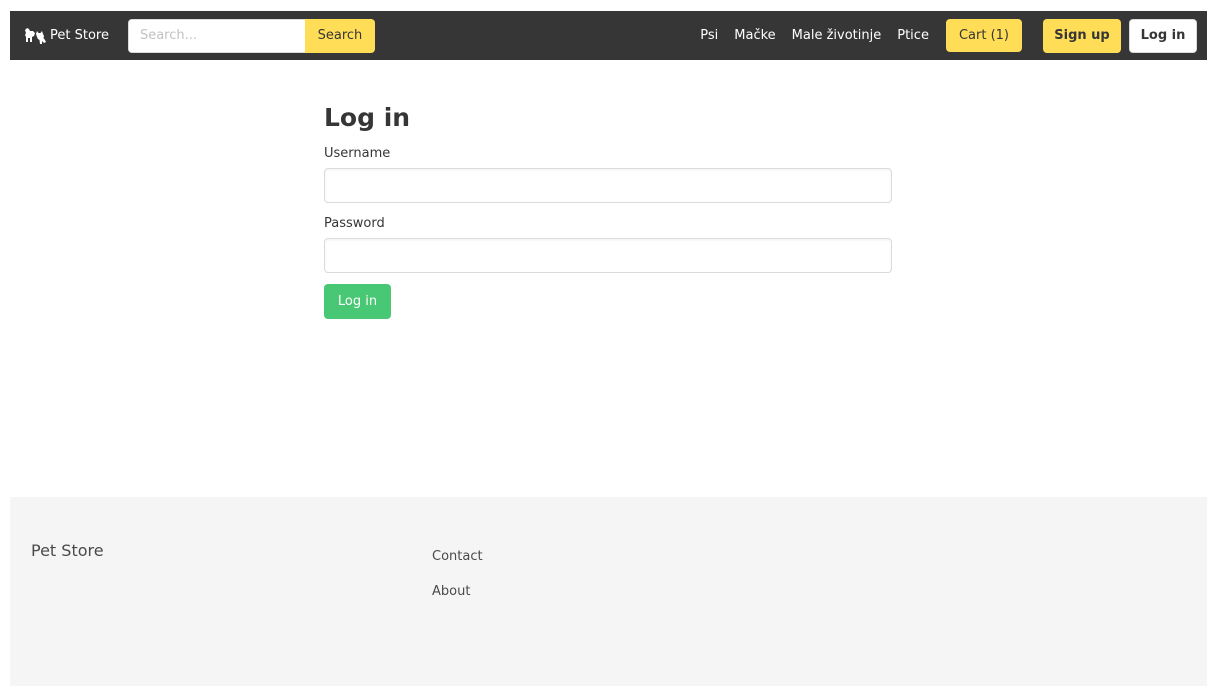  What do you see at coordinates (216, 35) in the screenshot?
I see `search-input` at bounding box center [216, 35].